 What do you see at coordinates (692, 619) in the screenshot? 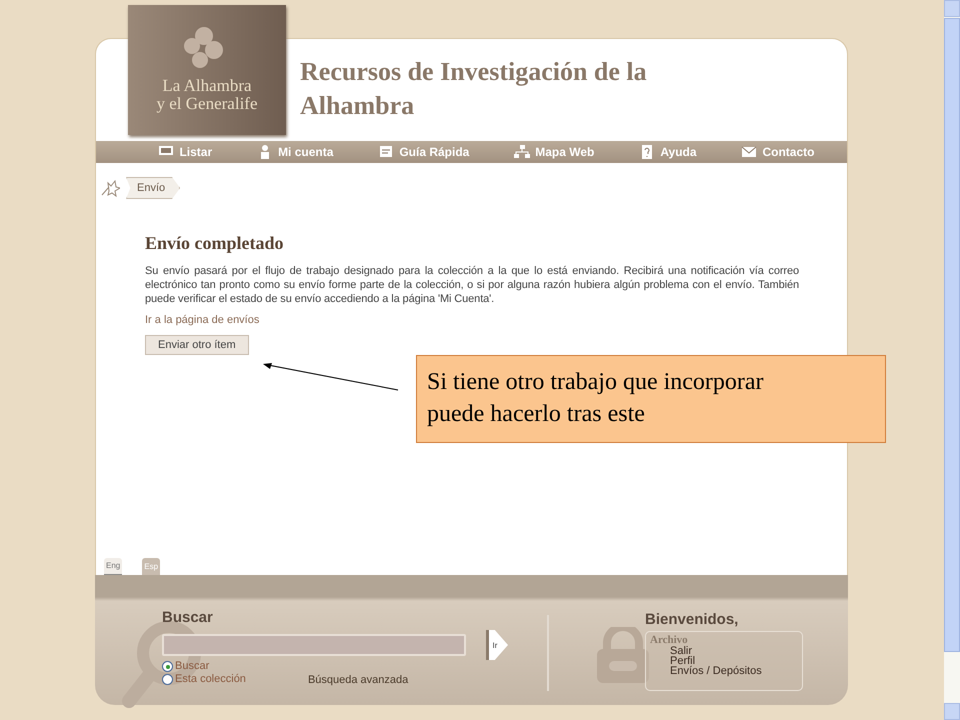
I see `welcome-heading: Bienvenidos,` at bounding box center [692, 619].